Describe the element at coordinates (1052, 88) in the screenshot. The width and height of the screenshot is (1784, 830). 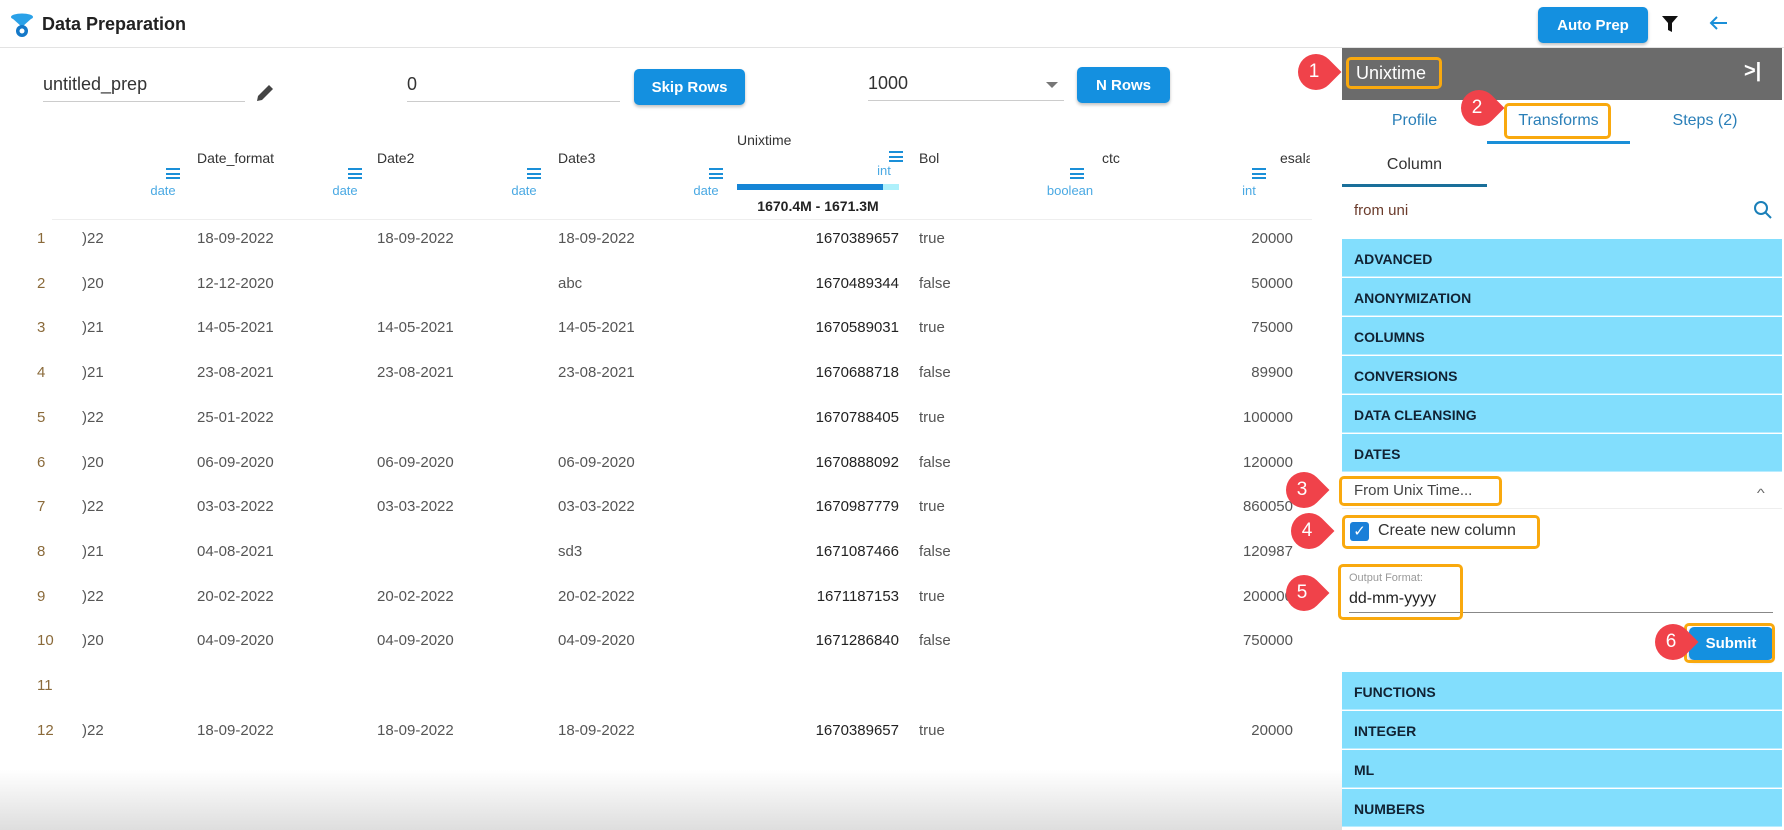
I see `chevron-down-icon` at that location.